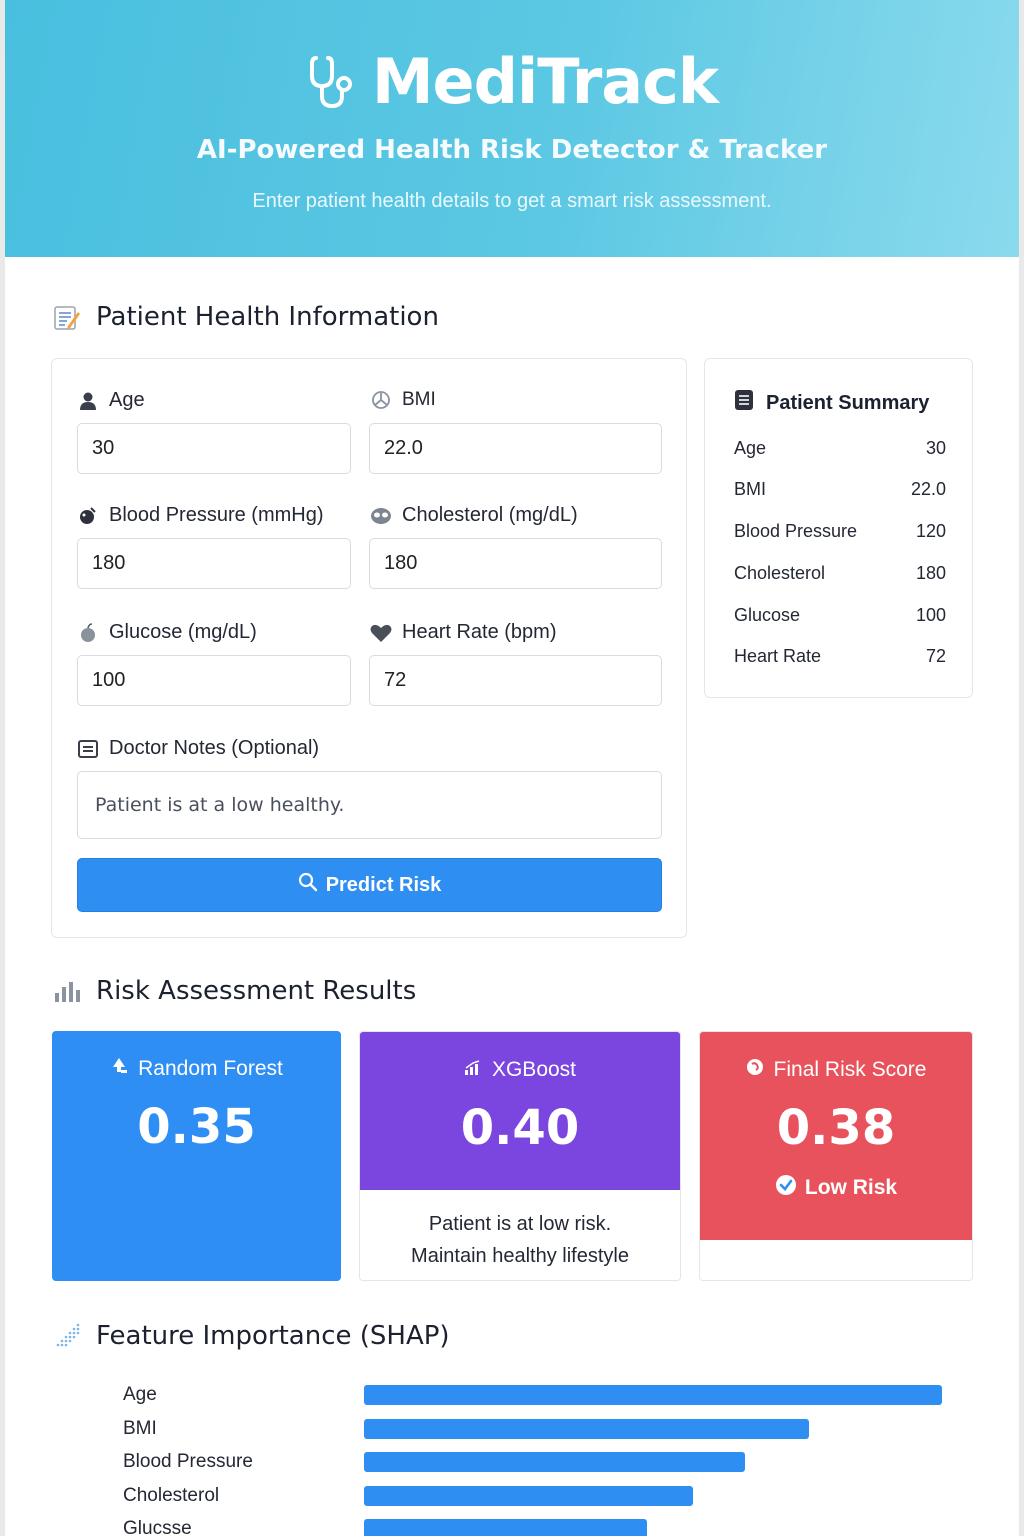 The width and height of the screenshot is (1024, 1536). What do you see at coordinates (840, 448) in the screenshot?
I see `summary-row: Age 30` at bounding box center [840, 448].